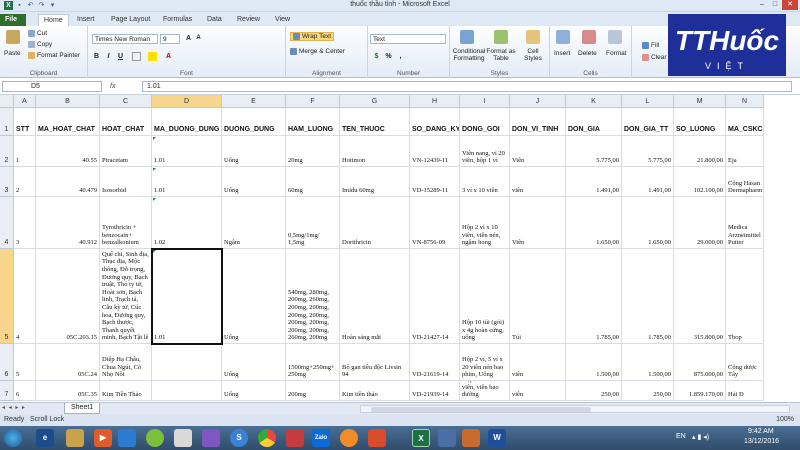 The height and width of the screenshot is (450, 800). Describe the element at coordinates (45, 438) in the screenshot. I see `ie-icon: e` at that location.